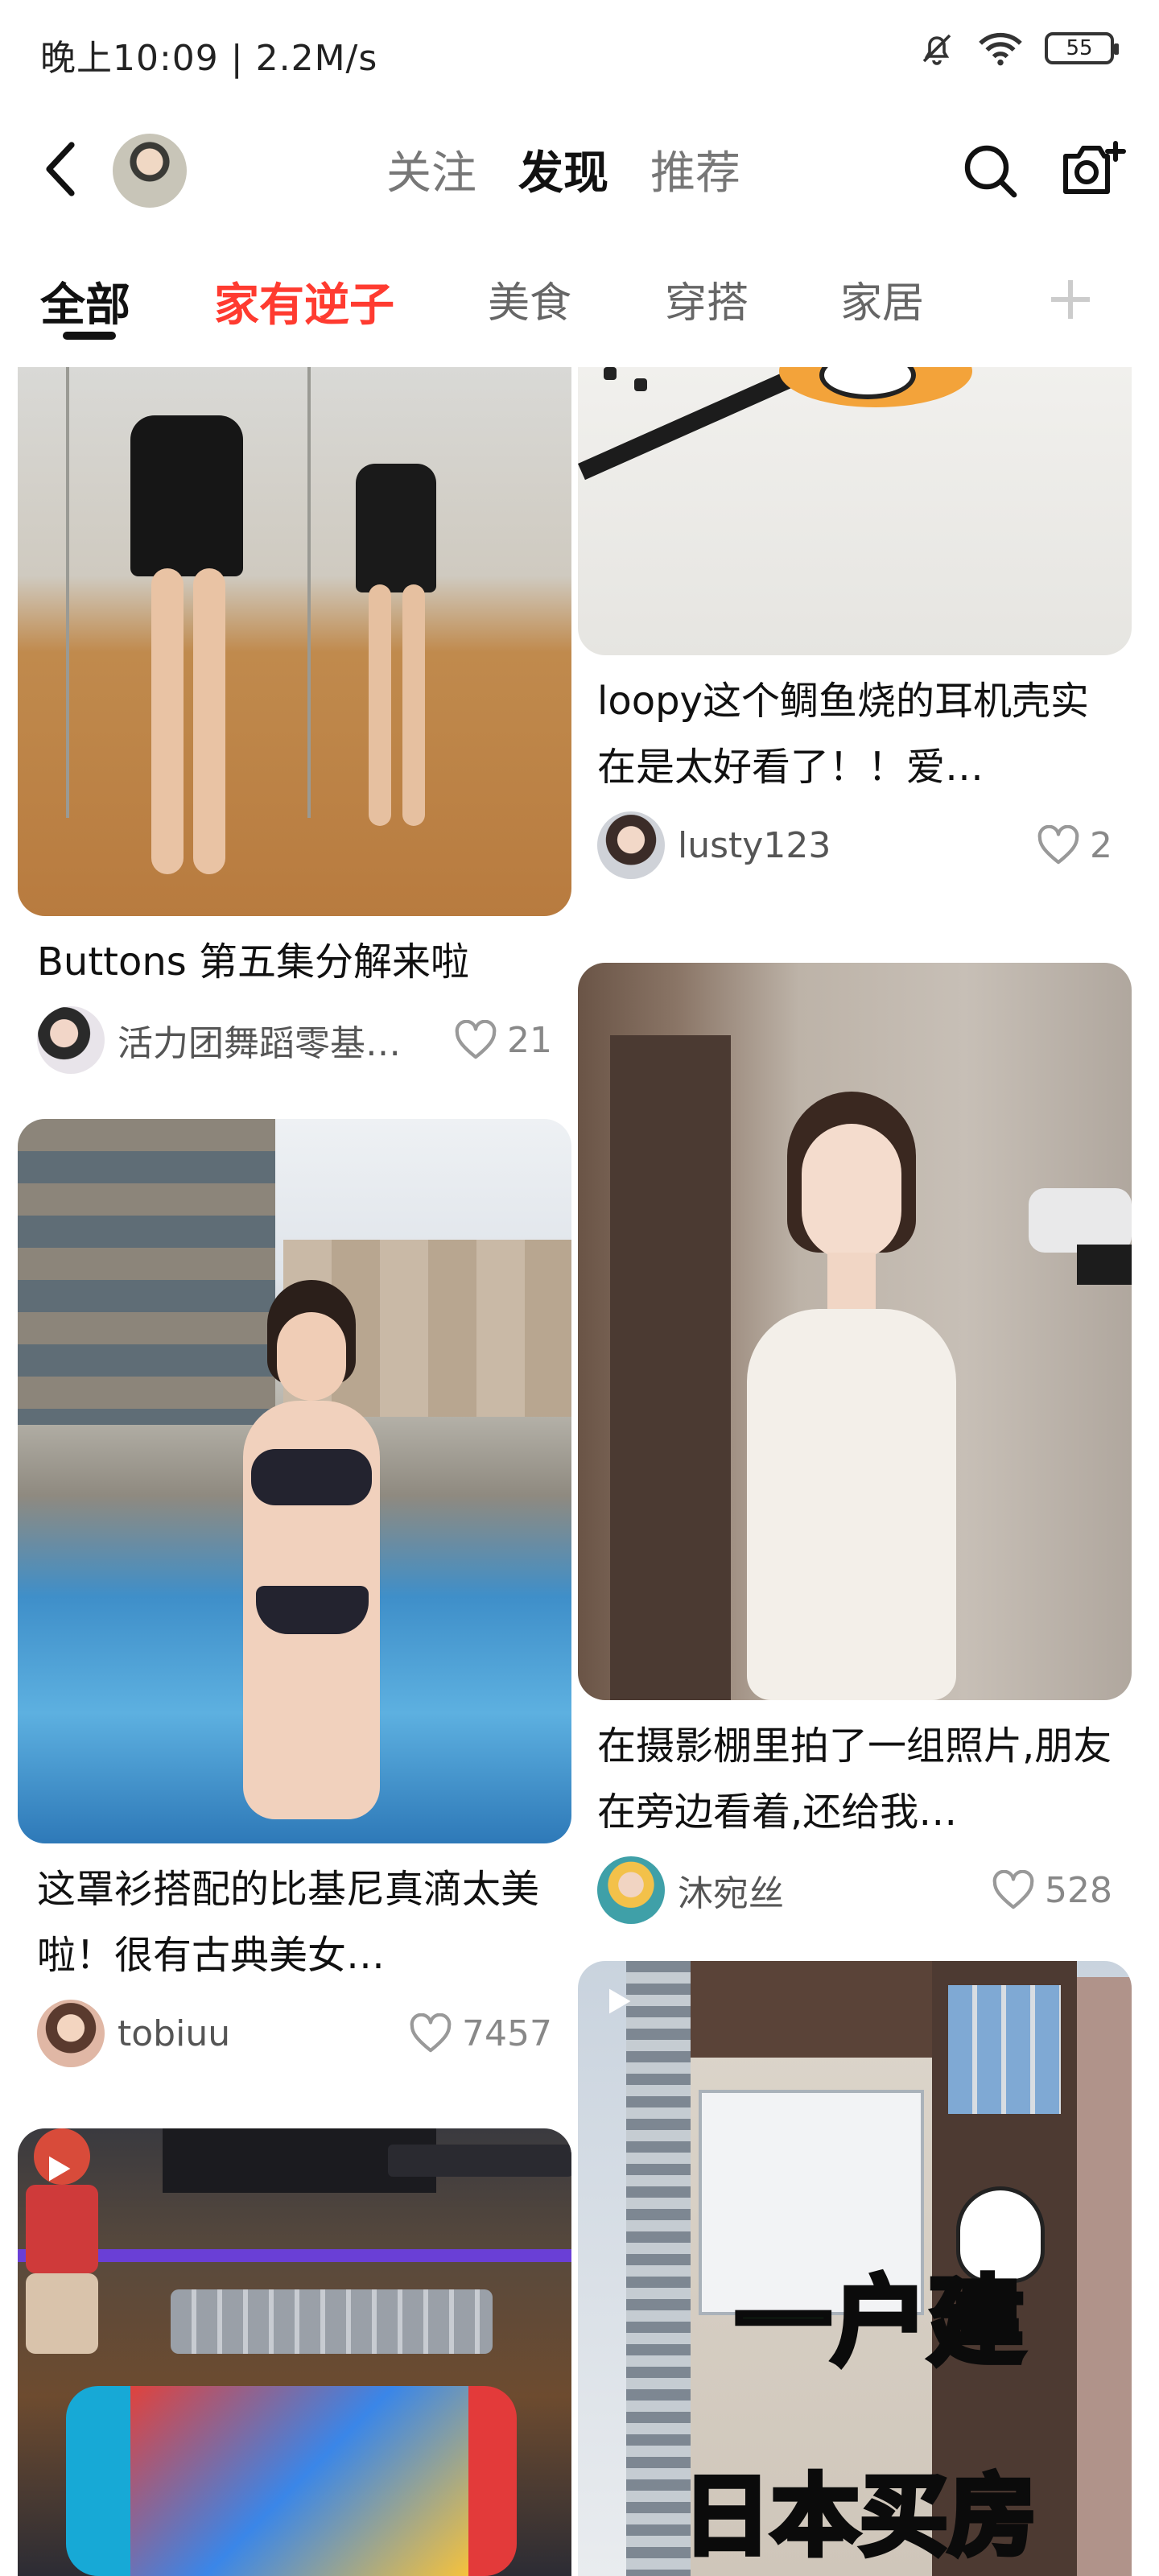  Describe the element at coordinates (1101, 845) in the screenshot. I see `like-count: 2` at that location.